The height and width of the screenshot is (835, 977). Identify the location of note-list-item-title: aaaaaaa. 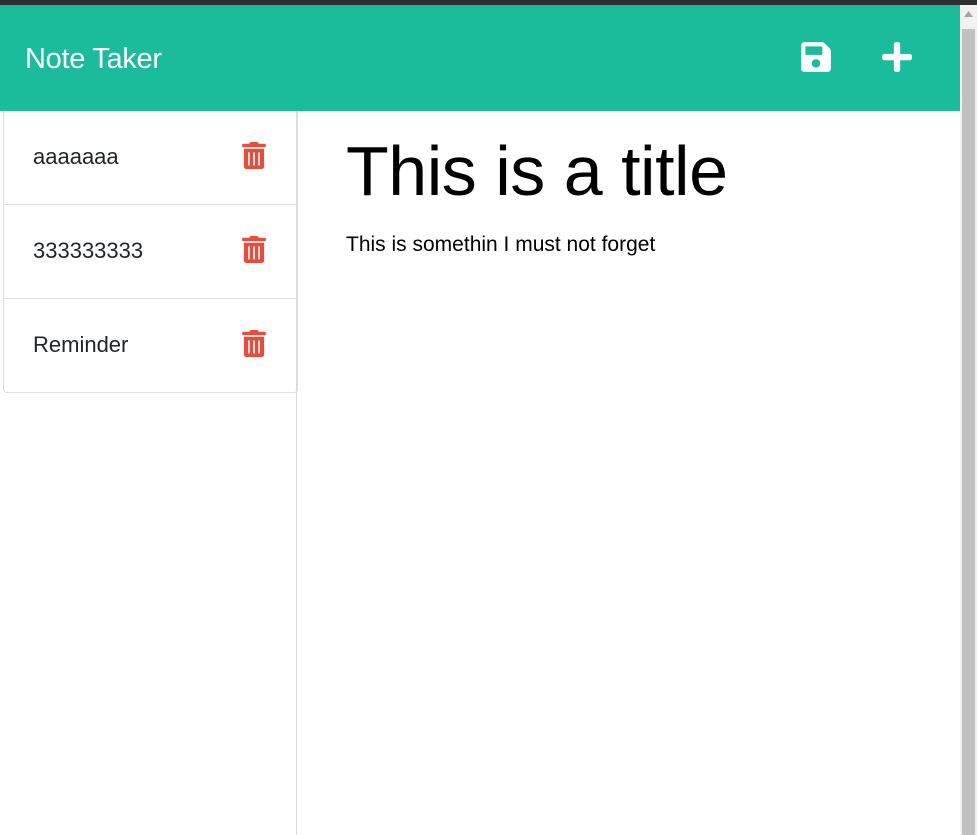
(76, 157).